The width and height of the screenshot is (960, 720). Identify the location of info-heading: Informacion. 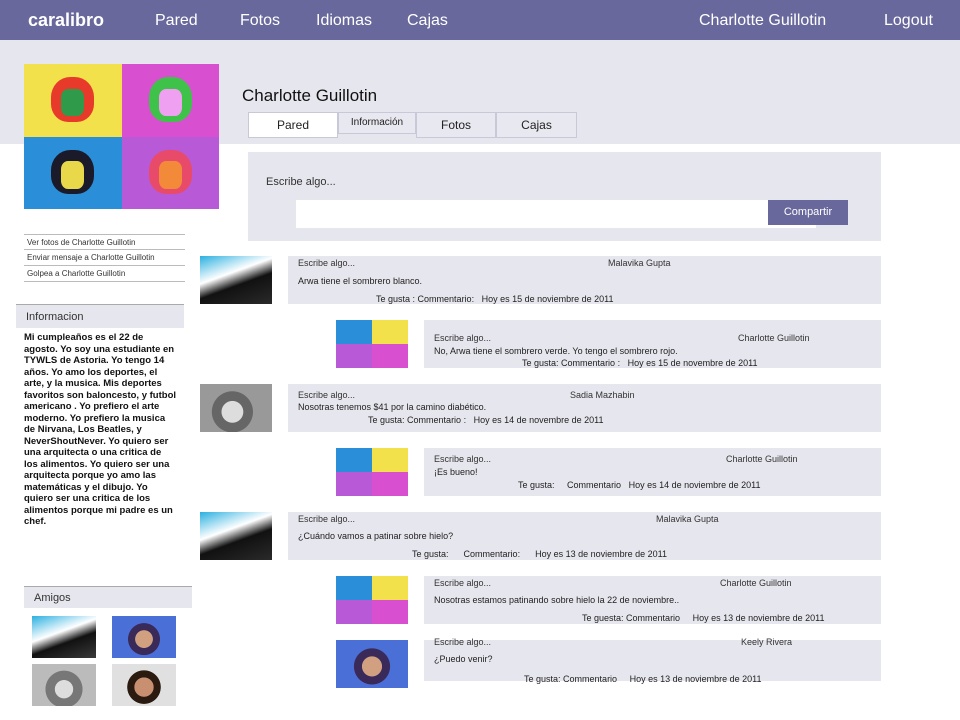
(100, 316).